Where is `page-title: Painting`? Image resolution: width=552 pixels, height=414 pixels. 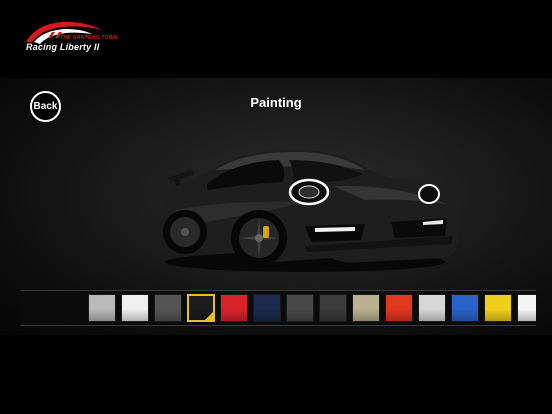
page-title: Painting is located at coordinates (276, 102).